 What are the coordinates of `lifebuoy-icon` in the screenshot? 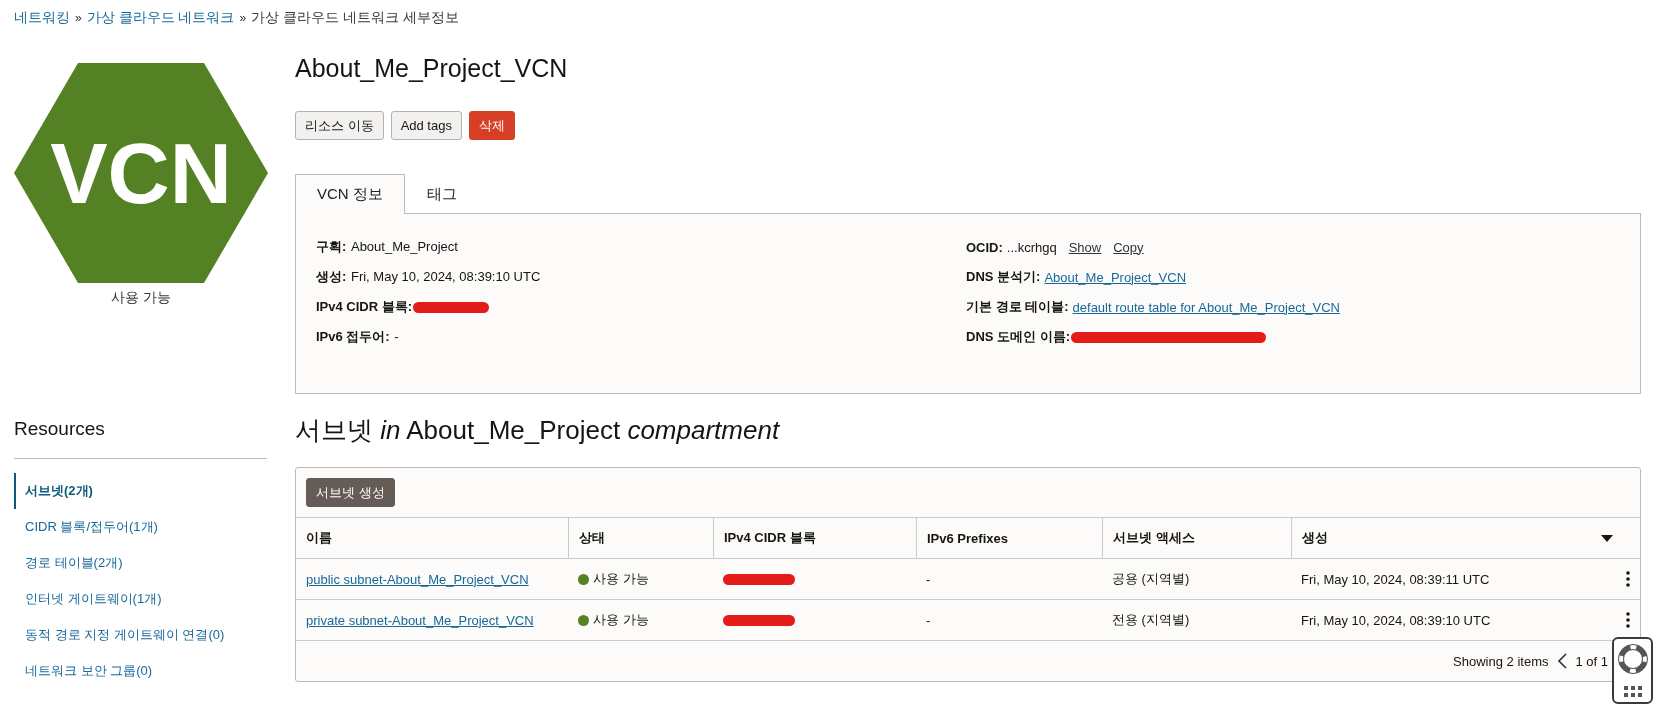 It's located at (1632, 659).